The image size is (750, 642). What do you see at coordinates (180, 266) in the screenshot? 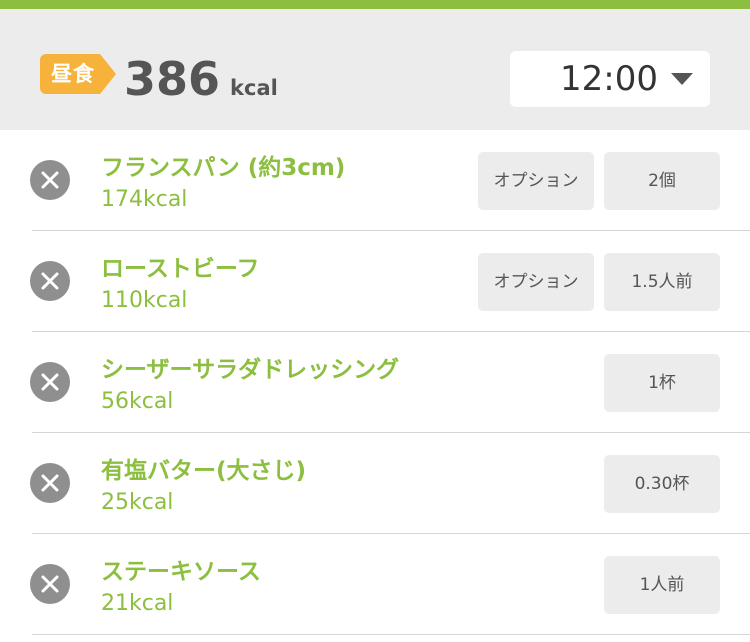
I see `food-item-name: ローストビーフ` at bounding box center [180, 266].